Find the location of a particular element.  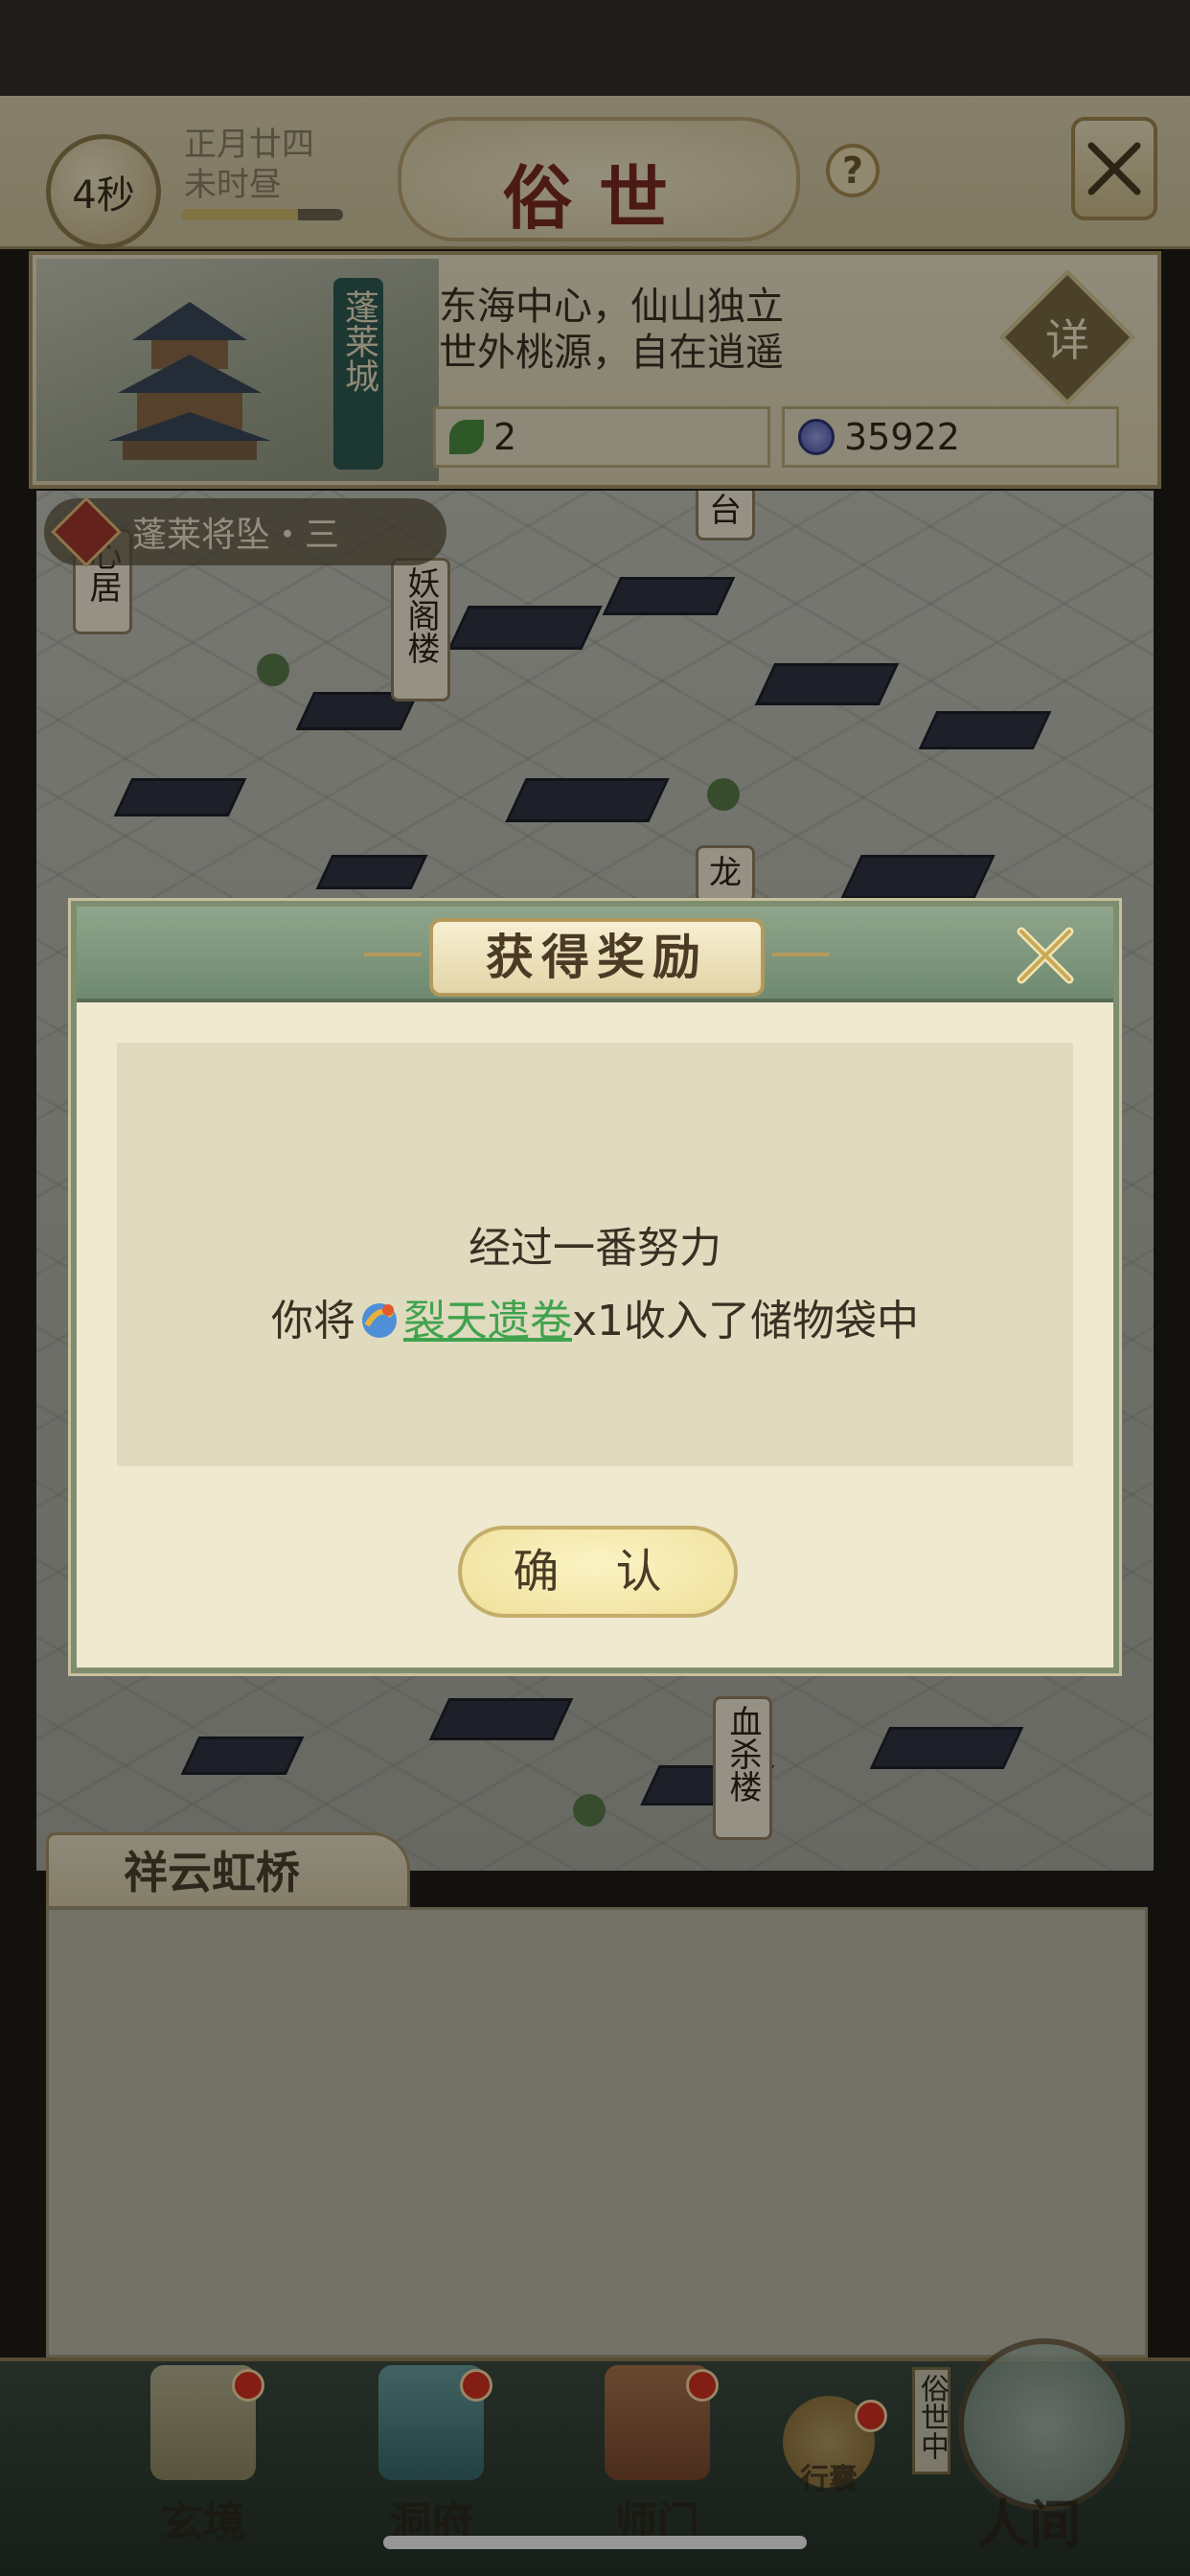

reward-prefix: 你将 is located at coordinates (312, 1321).